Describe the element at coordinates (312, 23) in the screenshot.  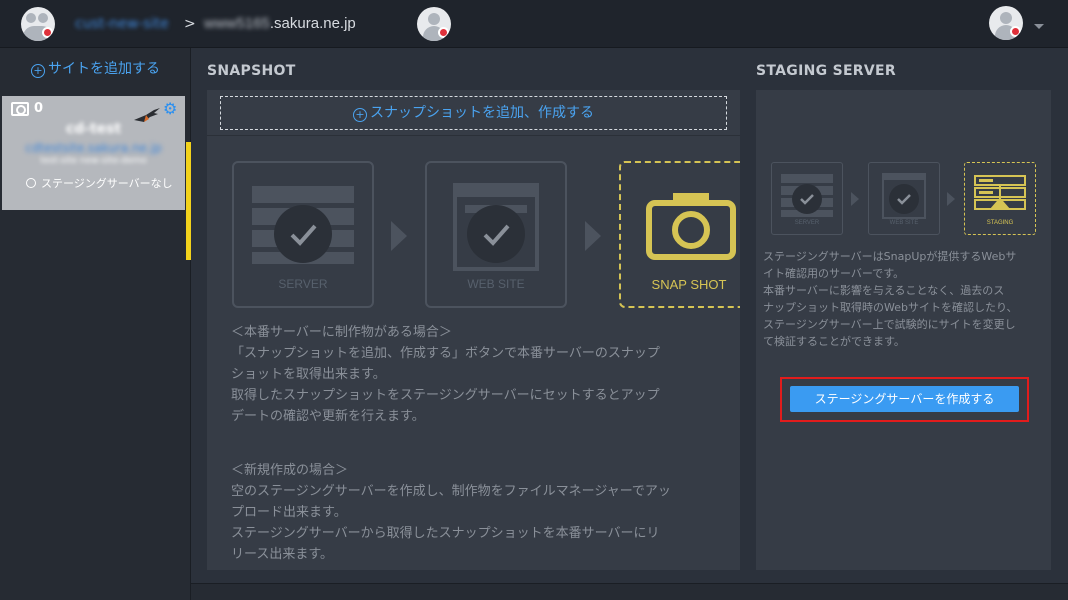
I see `host-suffix: .sakura.ne.jp` at that location.